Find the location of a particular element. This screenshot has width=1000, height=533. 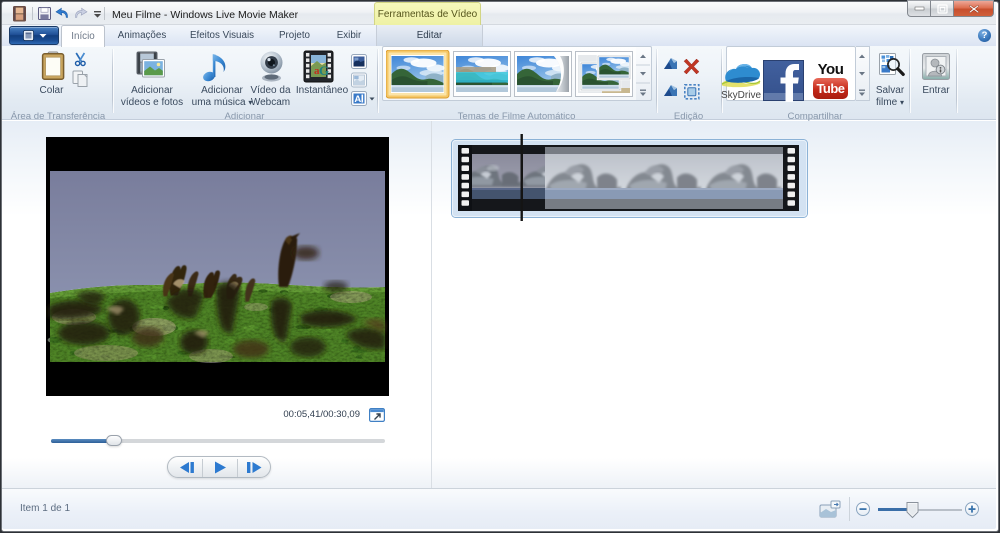

svg-text: A is located at coordinates (357, 99).